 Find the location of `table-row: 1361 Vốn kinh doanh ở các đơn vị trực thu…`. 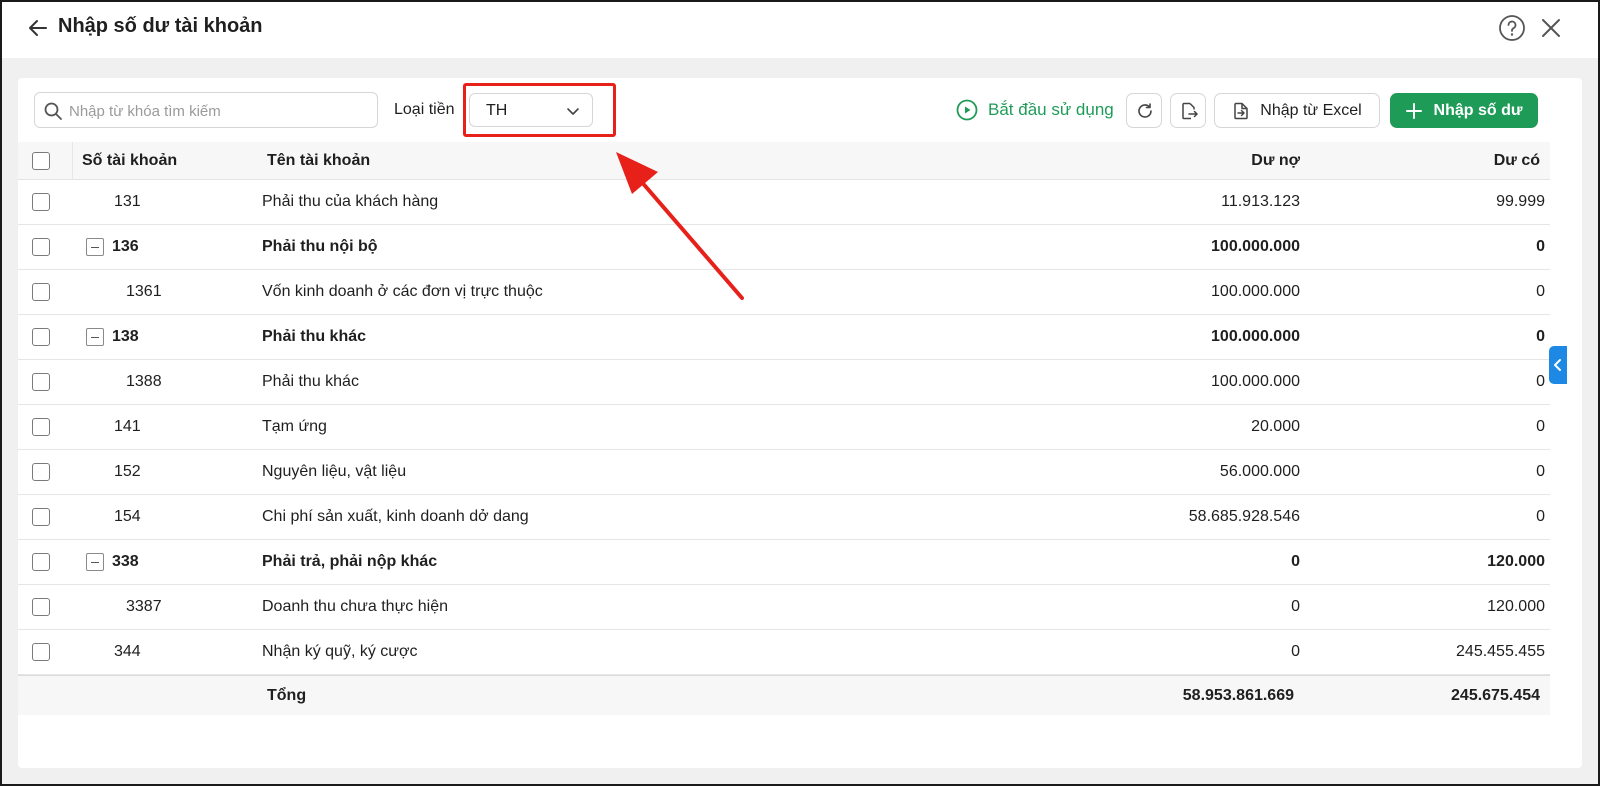

table-row: 1361 Vốn kinh doanh ở các đơn vị trực thu… is located at coordinates (784, 292).